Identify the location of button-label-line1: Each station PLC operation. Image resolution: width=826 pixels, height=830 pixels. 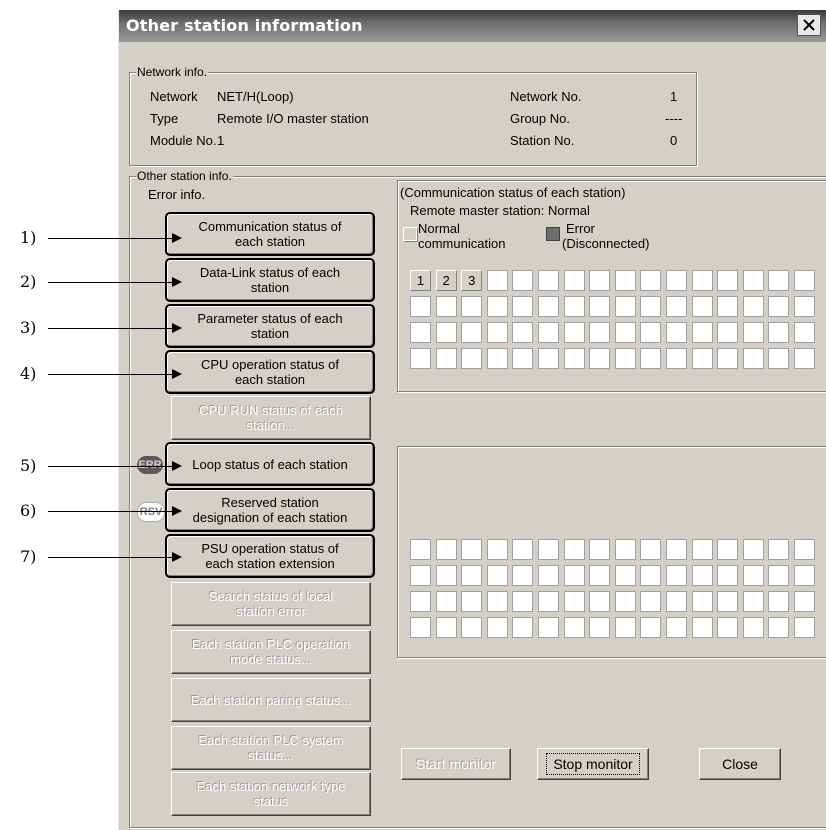
(271, 644).